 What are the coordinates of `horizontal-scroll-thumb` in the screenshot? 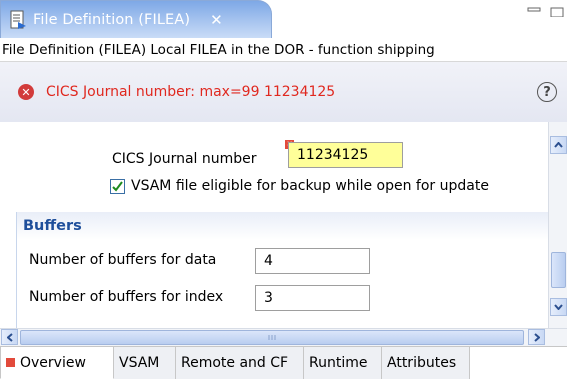 It's located at (272, 337).